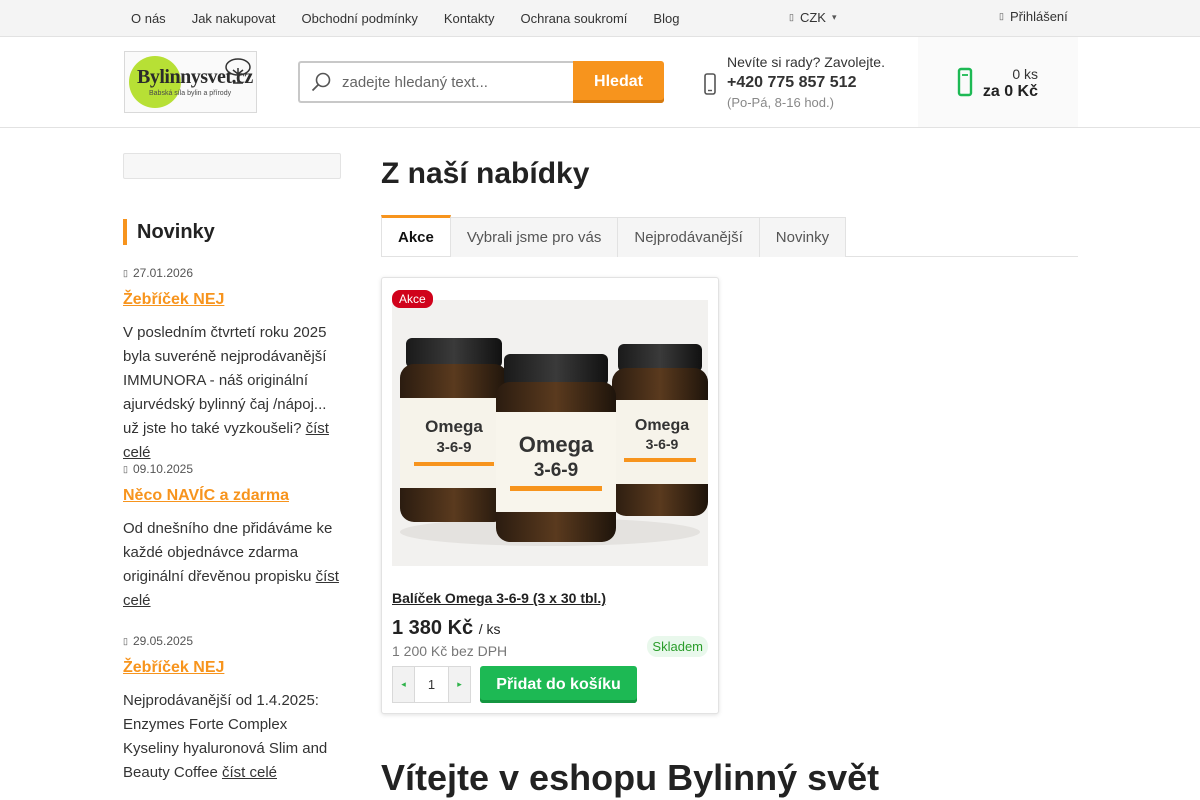  What do you see at coordinates (1038, 16) in the screenshot?
I see `login-label: Přihlášení` at bounding box center [1038, 16].